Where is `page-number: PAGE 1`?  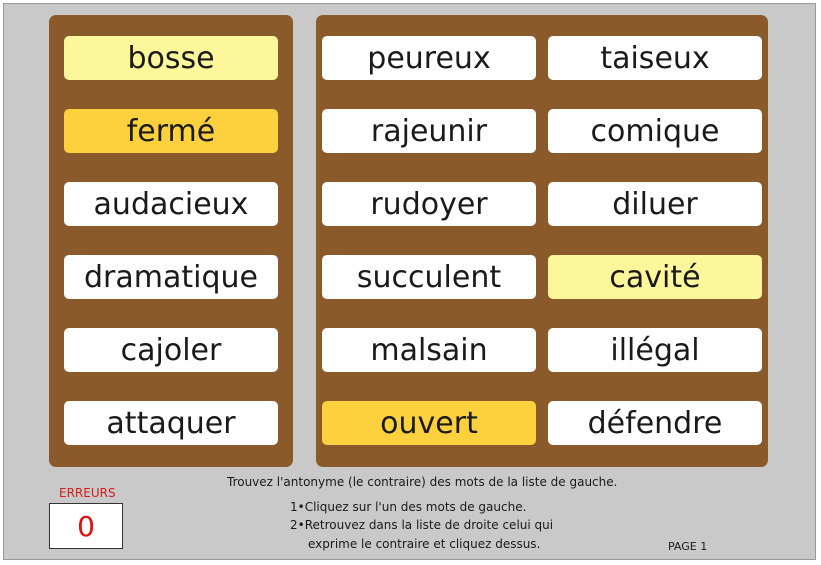
page-number: PAGE 1 is located at coordinates (688, 546).